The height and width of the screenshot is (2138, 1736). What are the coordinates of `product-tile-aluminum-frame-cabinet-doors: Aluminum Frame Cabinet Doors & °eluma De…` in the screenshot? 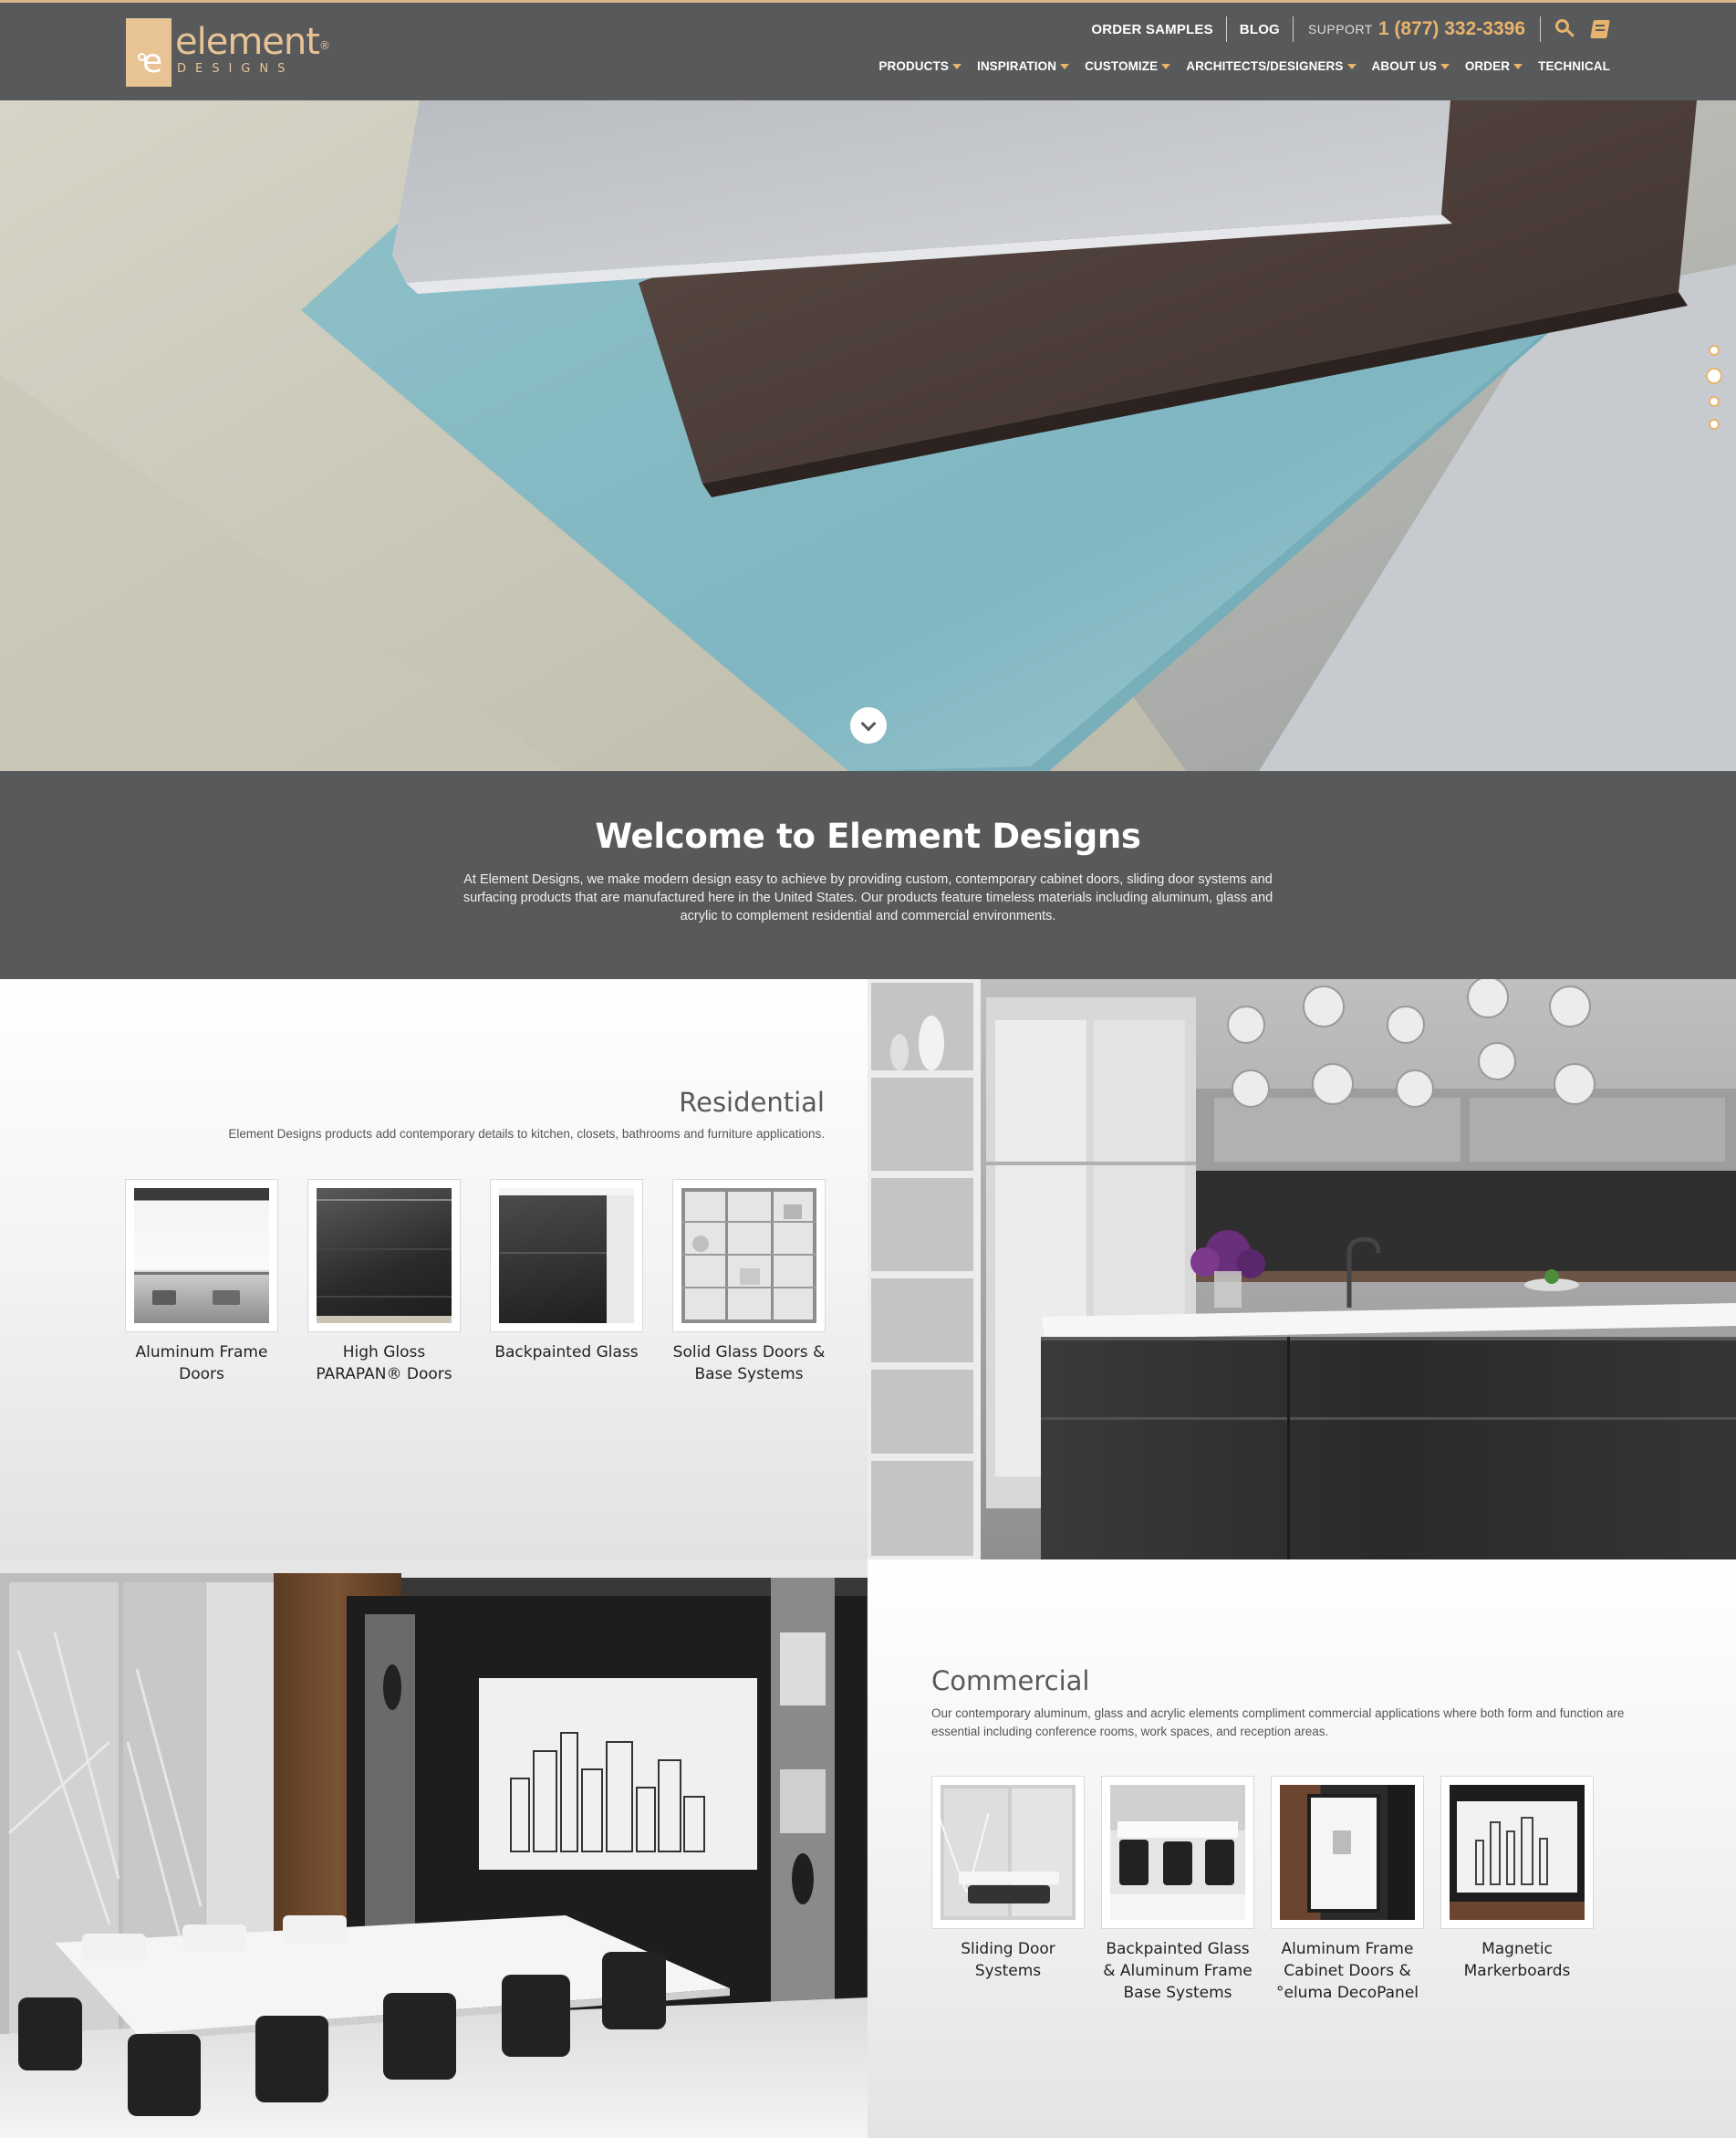 It's located at (1347, 1890).